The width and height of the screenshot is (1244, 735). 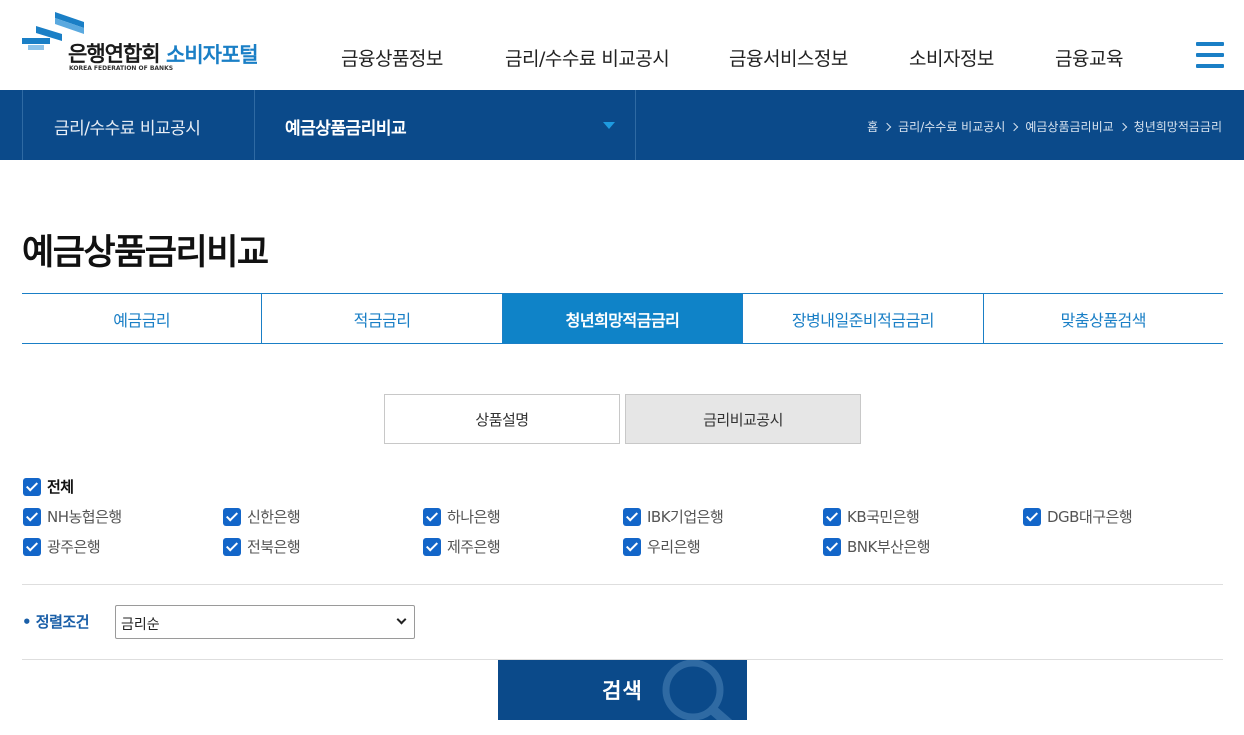 What do you see at coordinates (862, 318) in the screenshot?
I see `tab-soldier-savings: 장병내일준비적금금리` at bounding box center [862, 318].